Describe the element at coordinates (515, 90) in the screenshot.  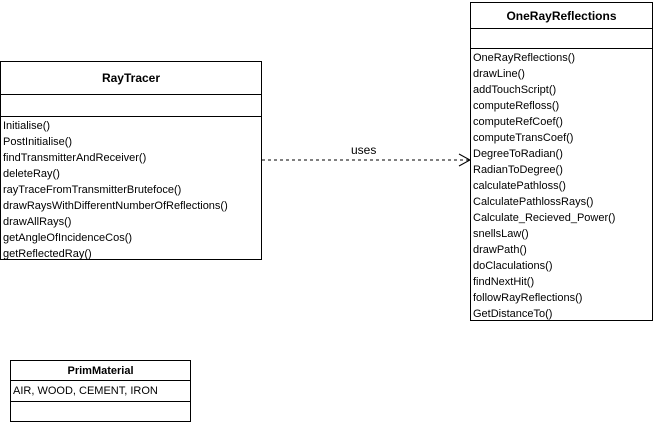
I see `method-item: addTouchScript()` at that location.